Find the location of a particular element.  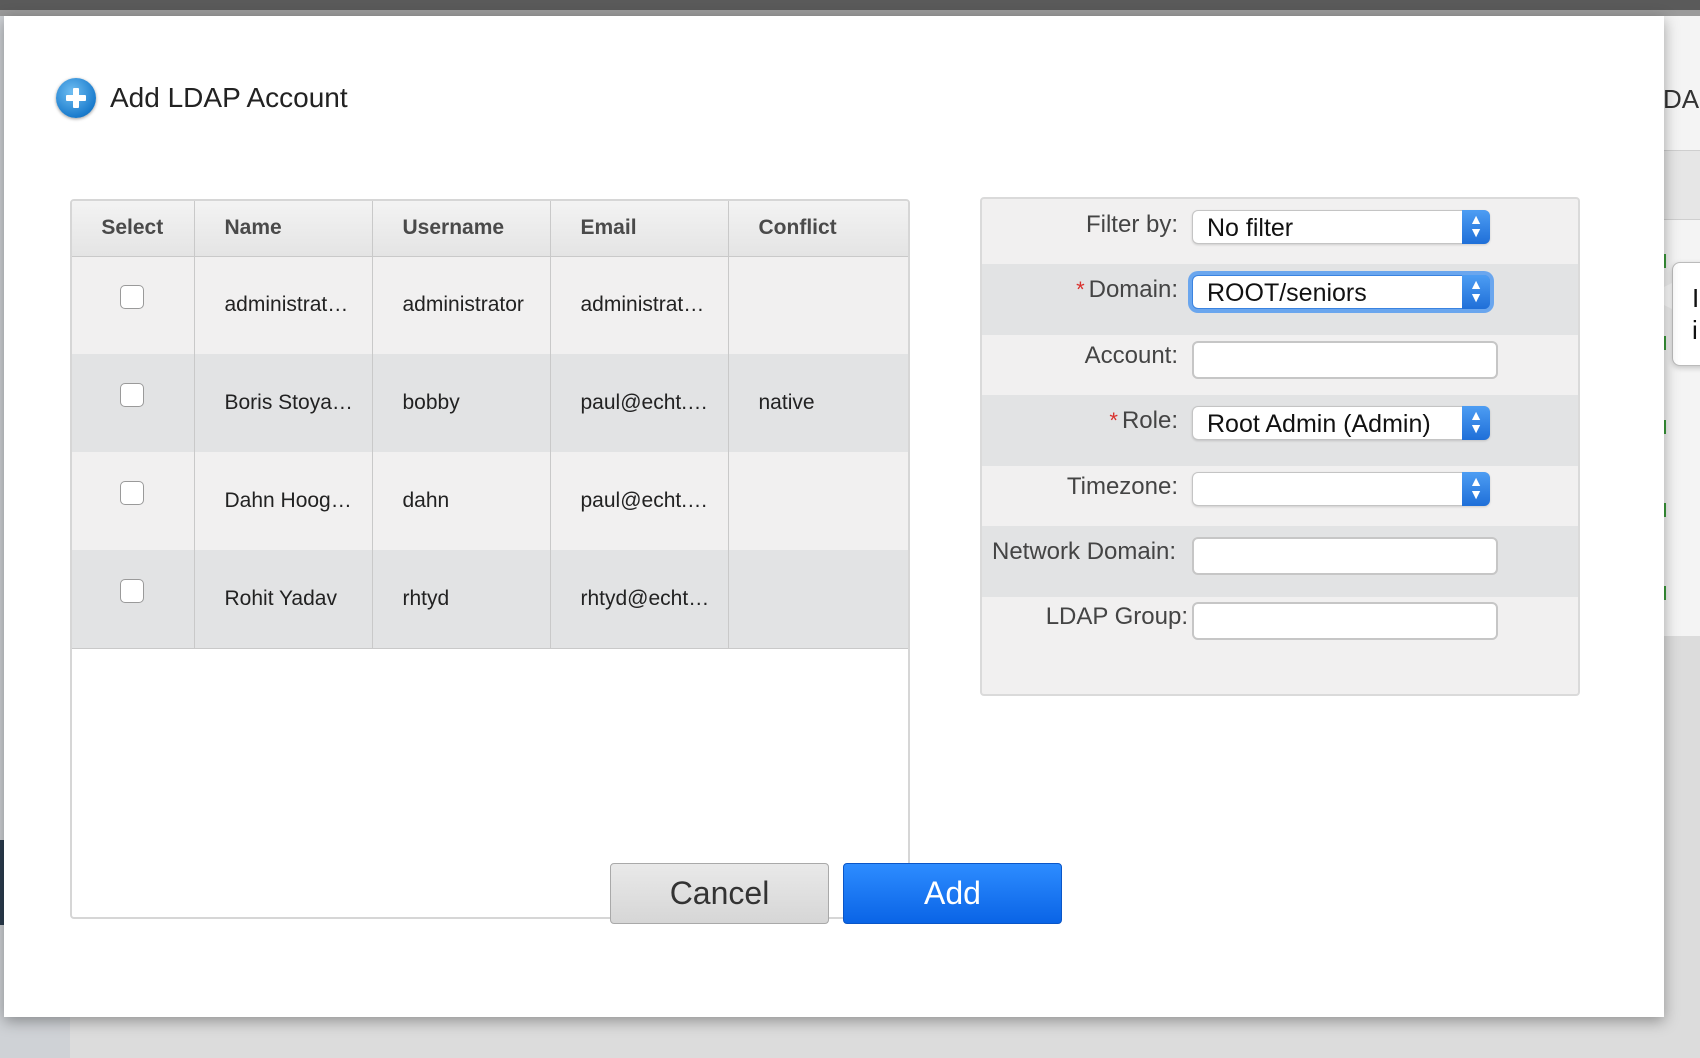

table-row: Boris Stoya… bobby paul@echt.… native is located at coordinates (490, 403).